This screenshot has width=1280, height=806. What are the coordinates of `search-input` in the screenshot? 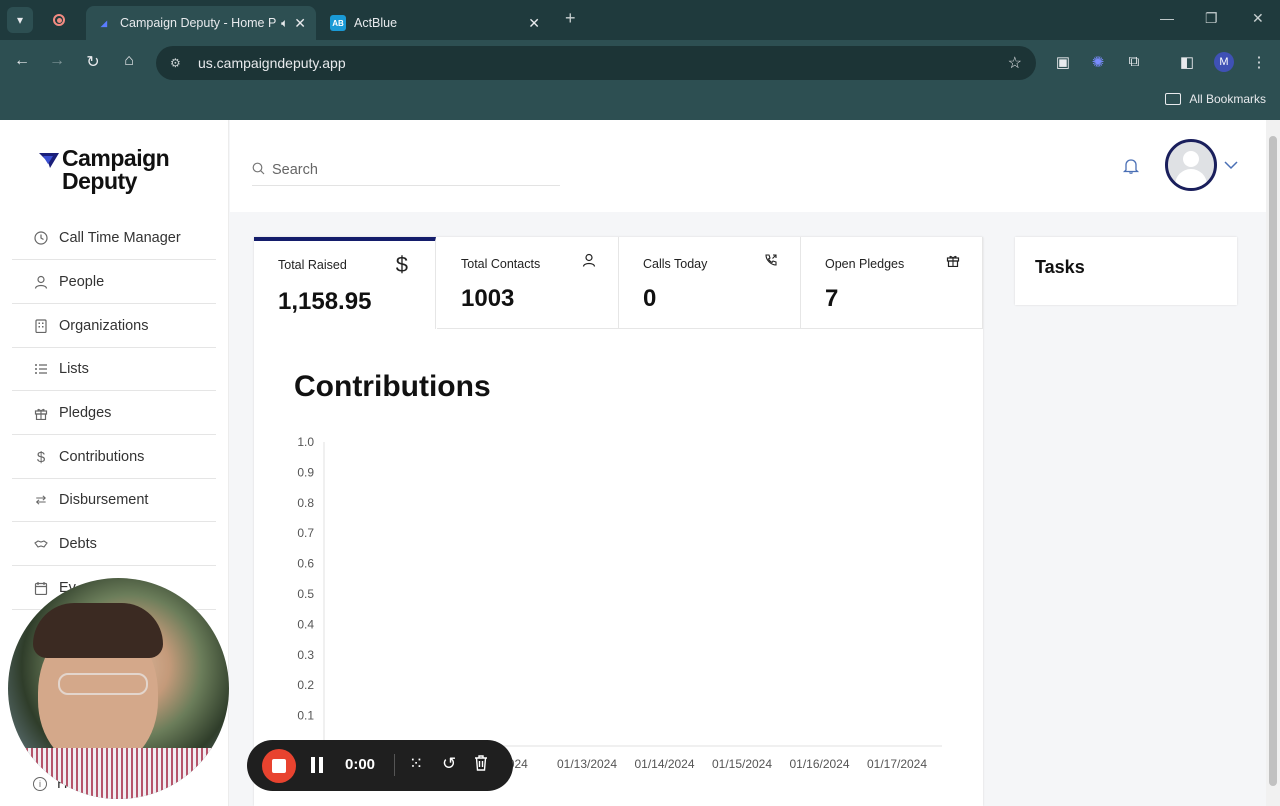 It's located at (412, 169).